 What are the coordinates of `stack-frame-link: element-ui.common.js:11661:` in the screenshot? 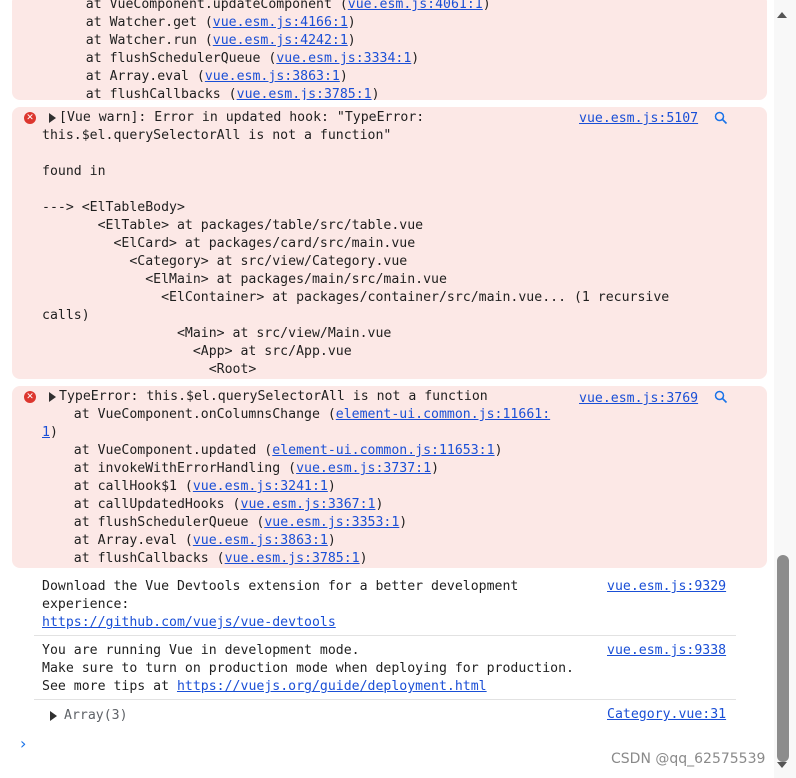 It's located at (443, 414).